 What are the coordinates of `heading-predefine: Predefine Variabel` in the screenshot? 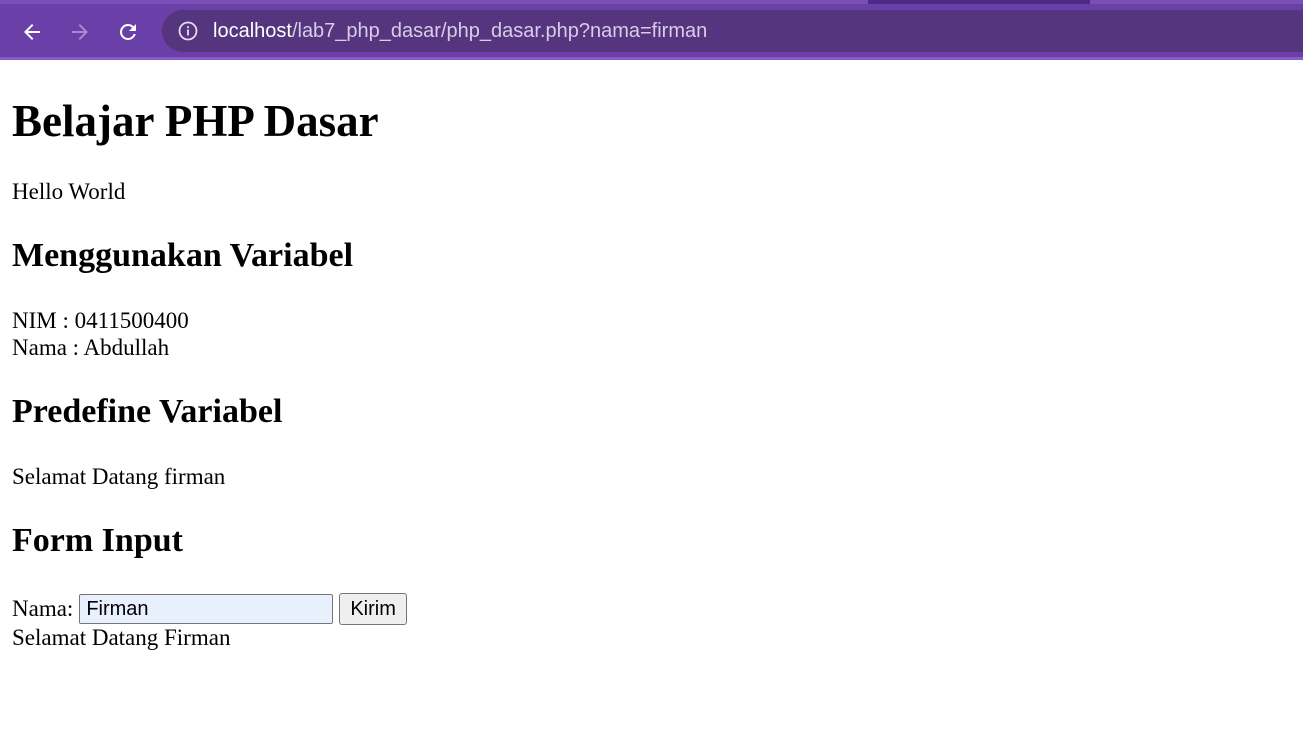 It's located at (147, 411).